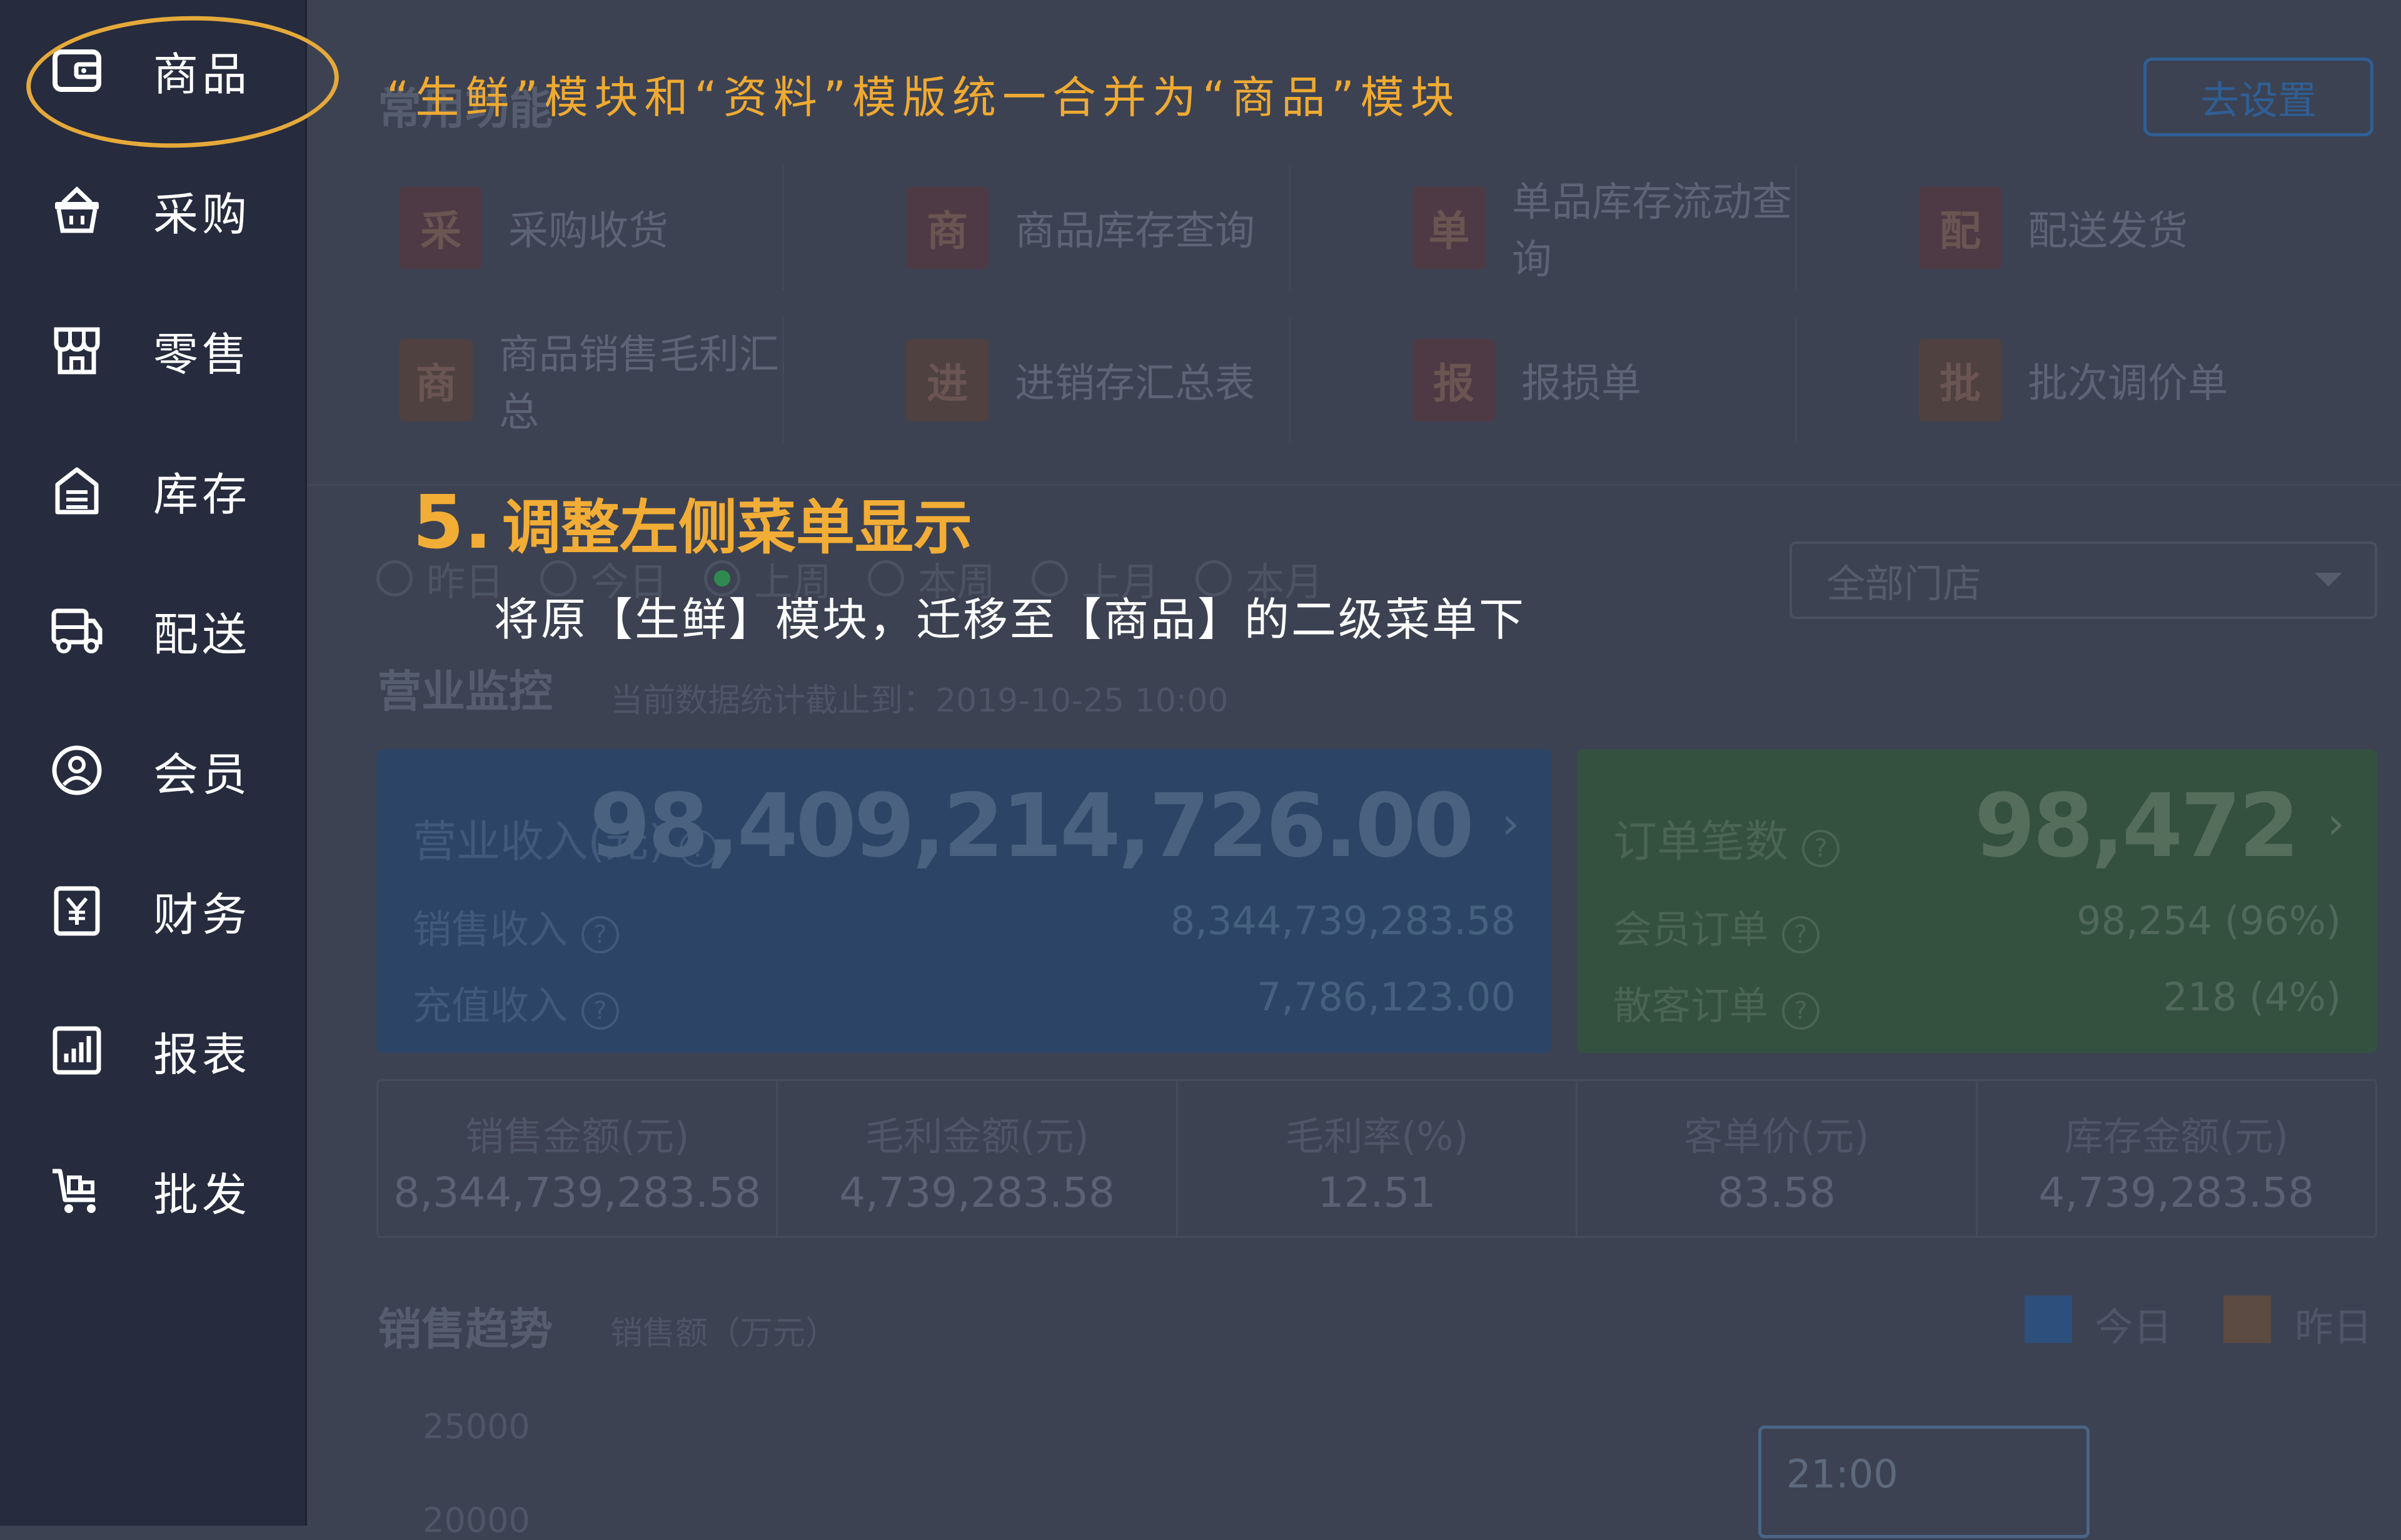  What do you see at coordinates (2108, 231) in the screenshot?
I see `function-label: 配送发货` at bounding box center [2108, 231].